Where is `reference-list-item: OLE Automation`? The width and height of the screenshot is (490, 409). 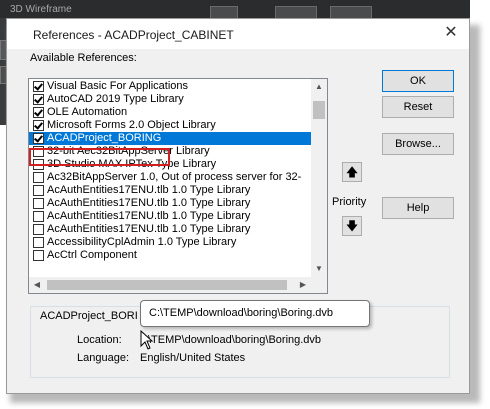 reference-list-item: OLE Automation is located at coordinates (170, 112).